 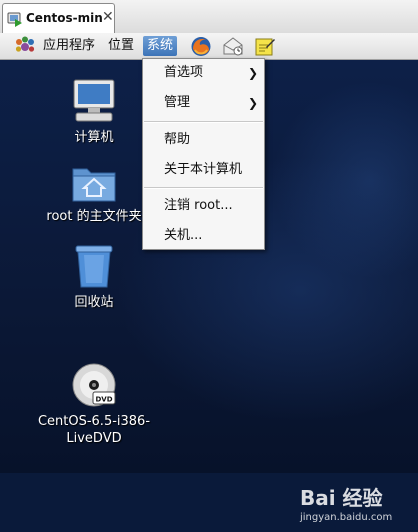 I want to click on menu-item-about: 关于本计算机, so click(x=203, y=170).